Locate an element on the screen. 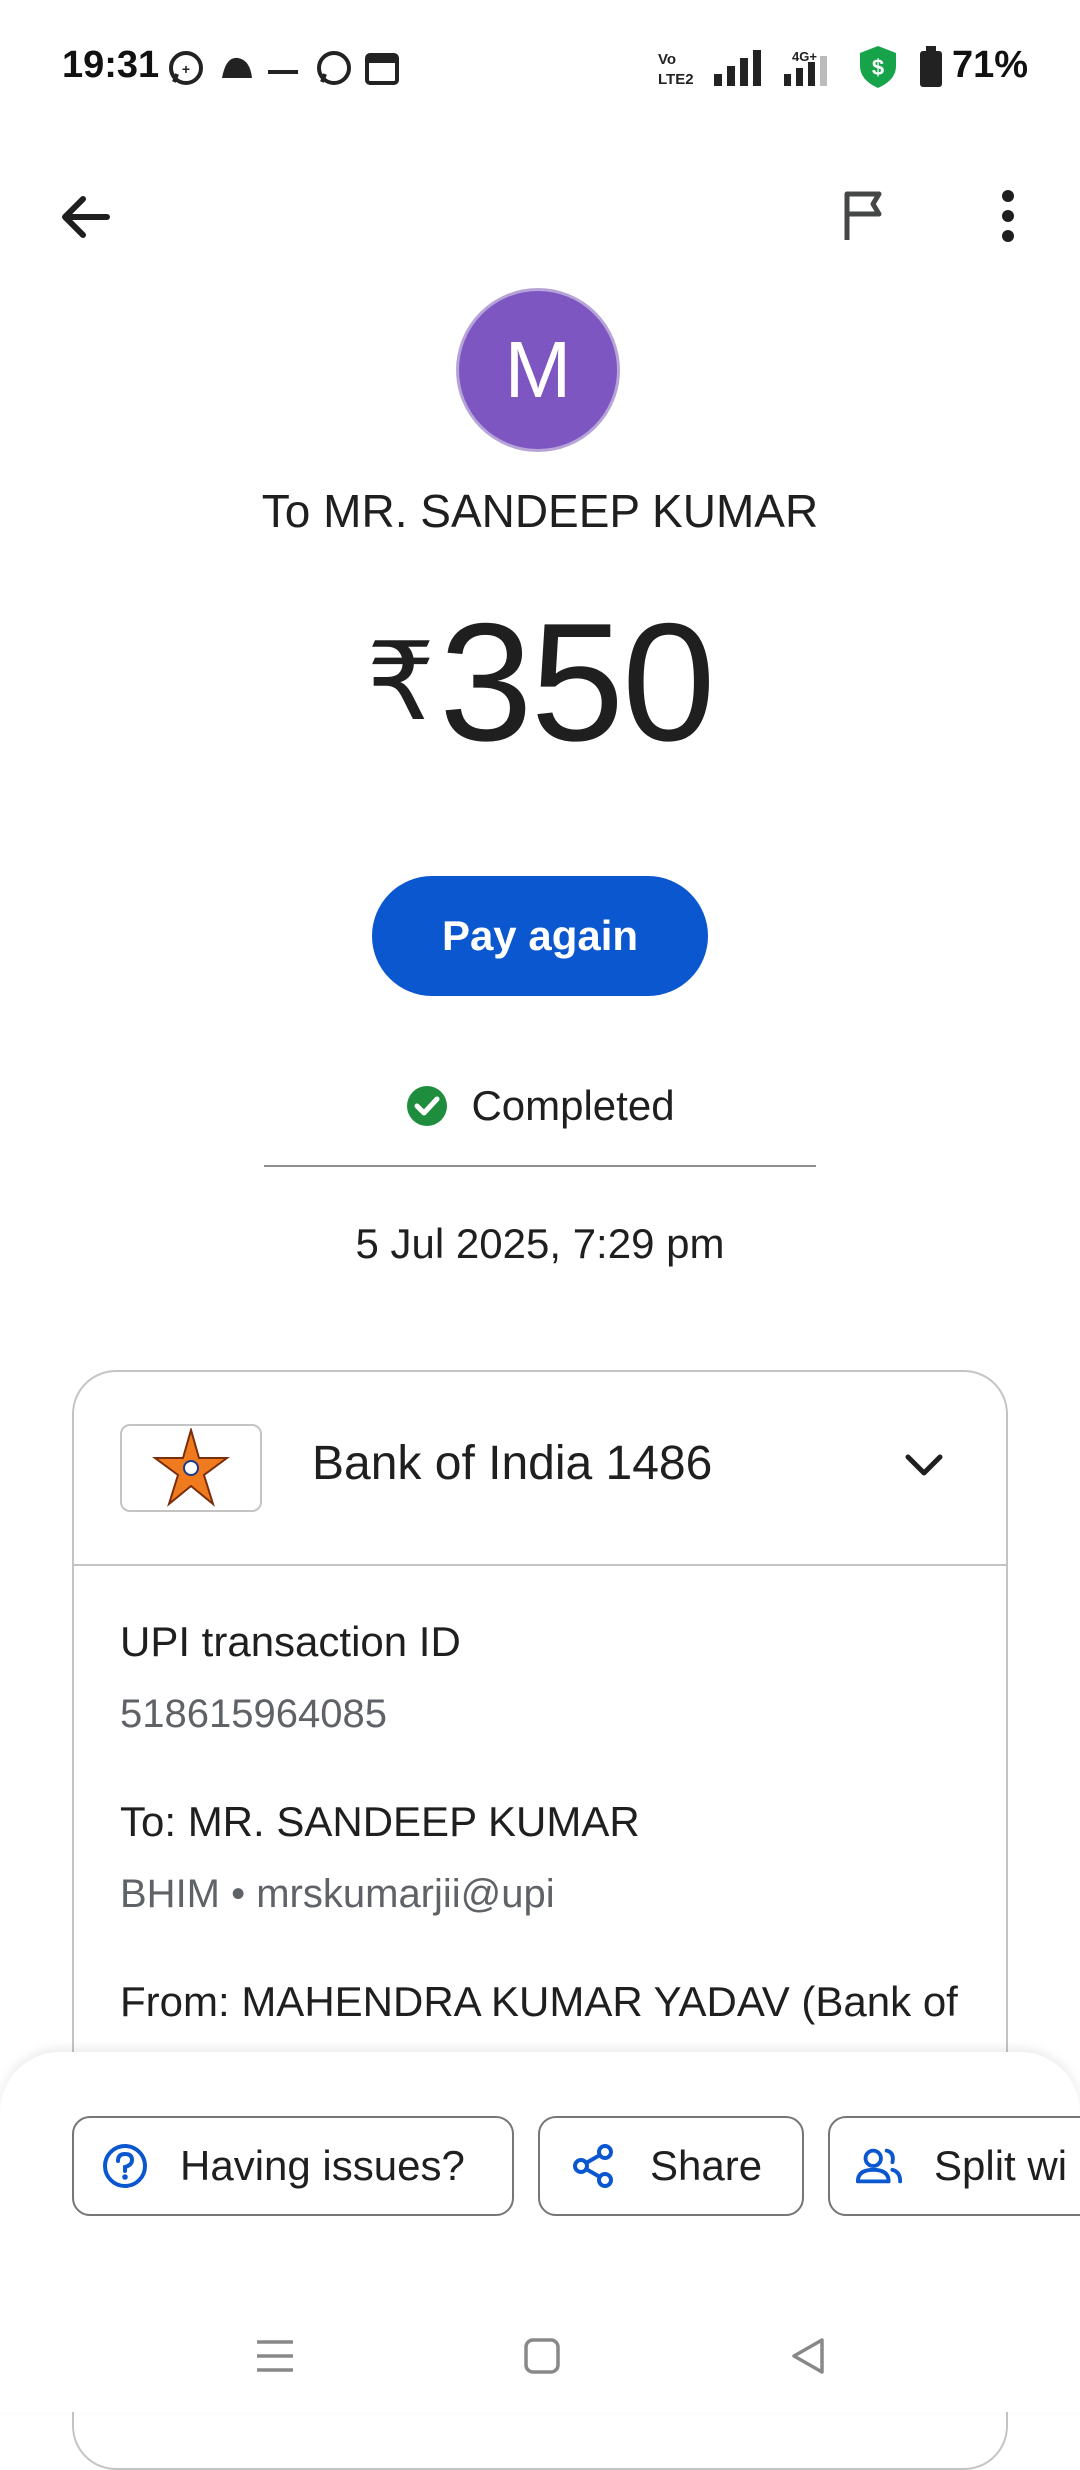 This screenshot has width=1080, height=2470. share-label: Share is located at coordinates (706, 2165).